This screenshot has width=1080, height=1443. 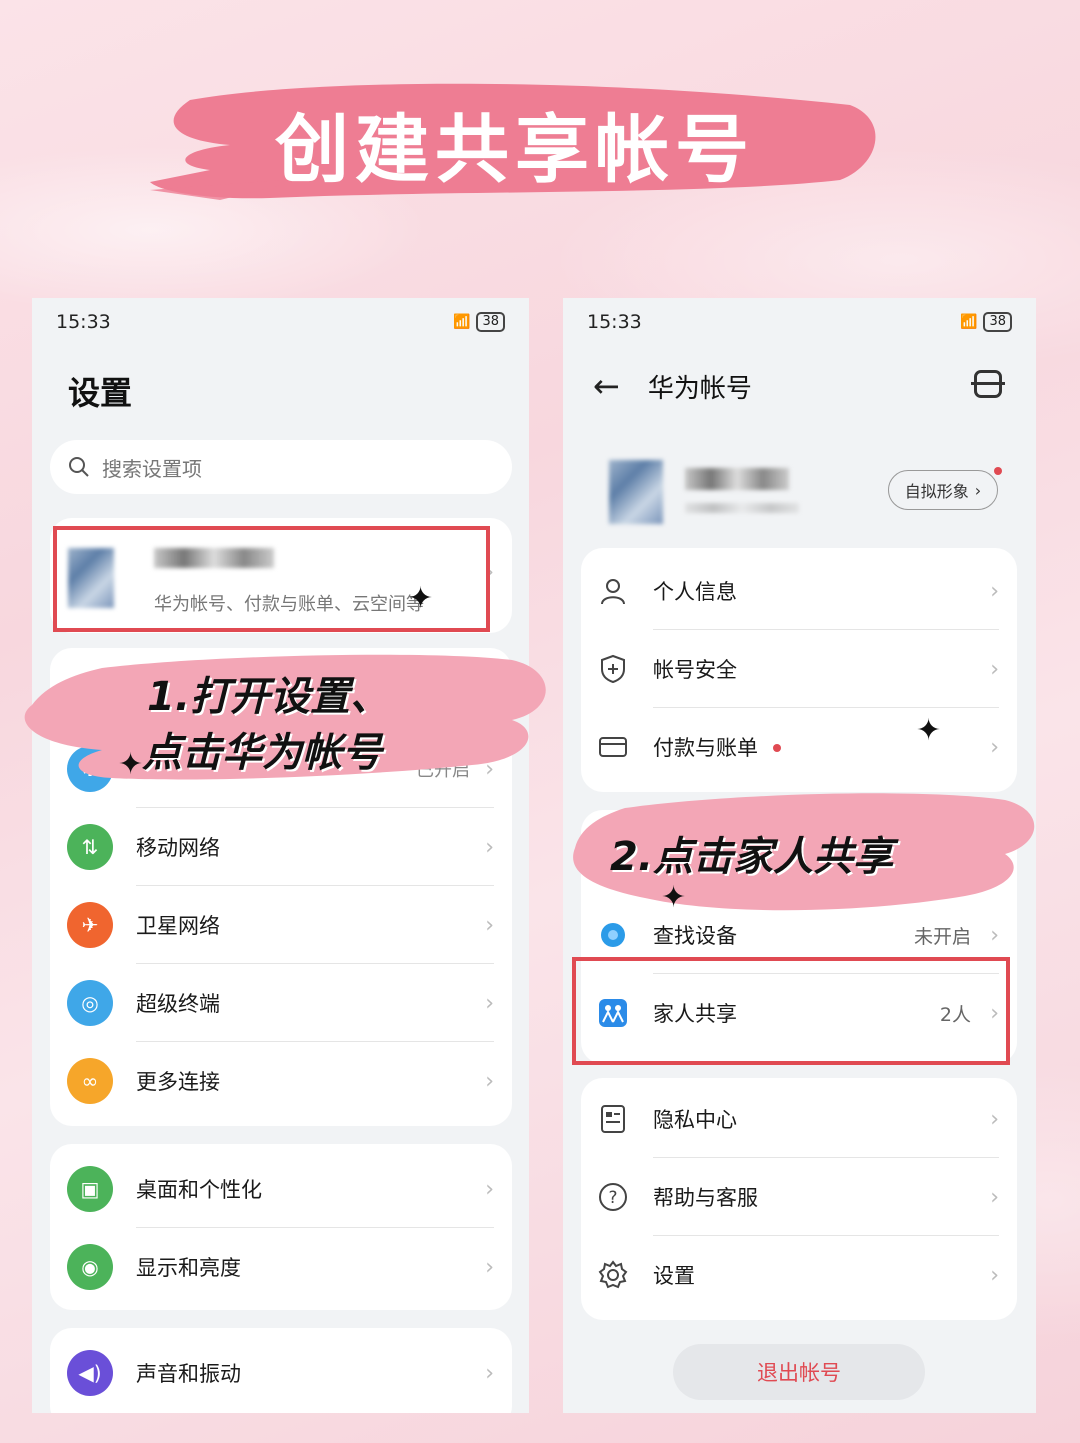 I want to click on list-item: ∞ 更多连接 ›, so click(x=281, y=1081).